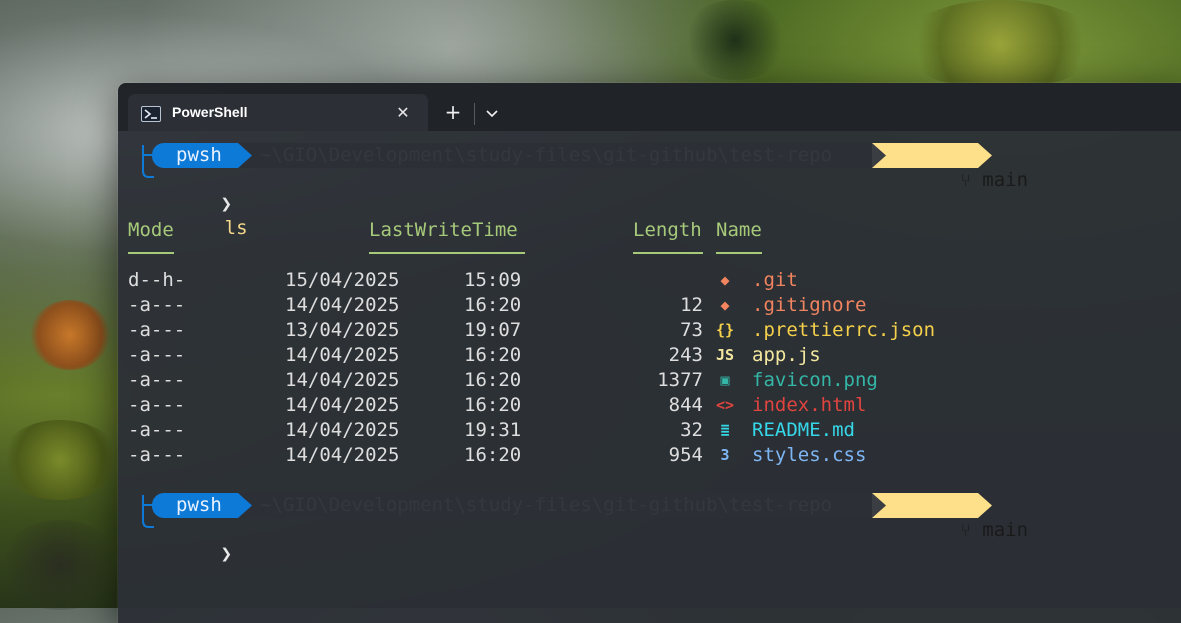 The width and height of the screenshot is (1181, 623). I want to click on file-name: .gitignore, so click(809, 305).